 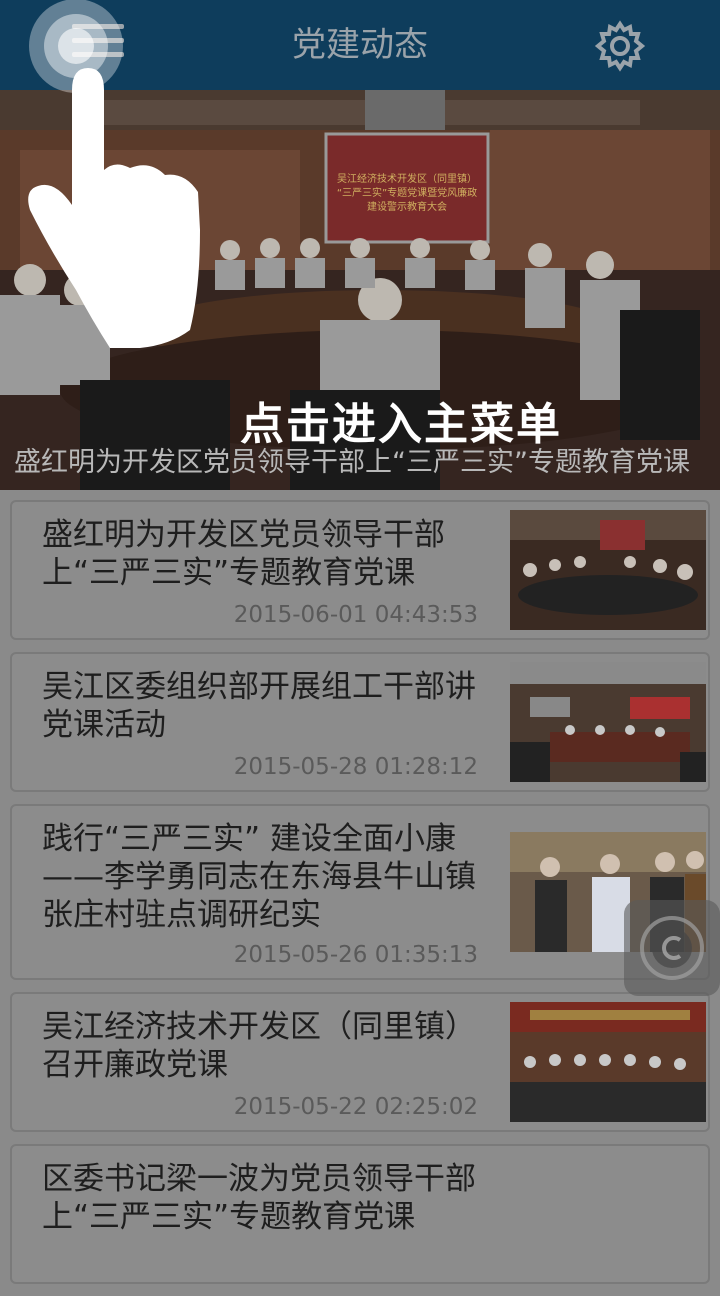 I want to click on news-title: 吴江经济技术开发区（同里镇）召开廉政党课, so click(x=259, y=1046).